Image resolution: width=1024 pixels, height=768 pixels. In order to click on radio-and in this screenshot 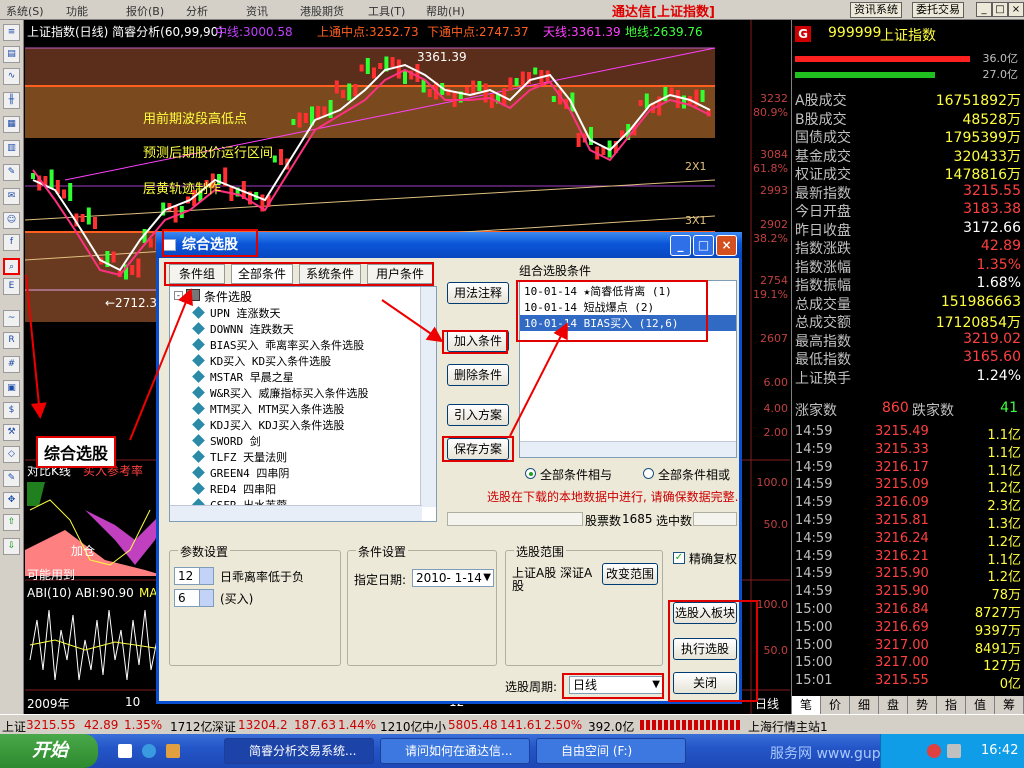, I will do `click(530, 473)`.